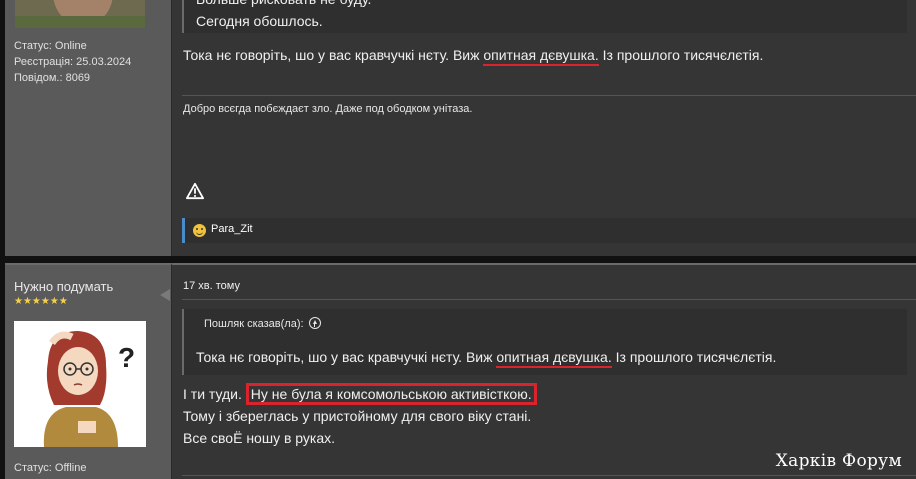  I want to click on post2-user-sidebar: Нужно подумать ★★★★★★ ? Статус: Offline, so click(88, 371).